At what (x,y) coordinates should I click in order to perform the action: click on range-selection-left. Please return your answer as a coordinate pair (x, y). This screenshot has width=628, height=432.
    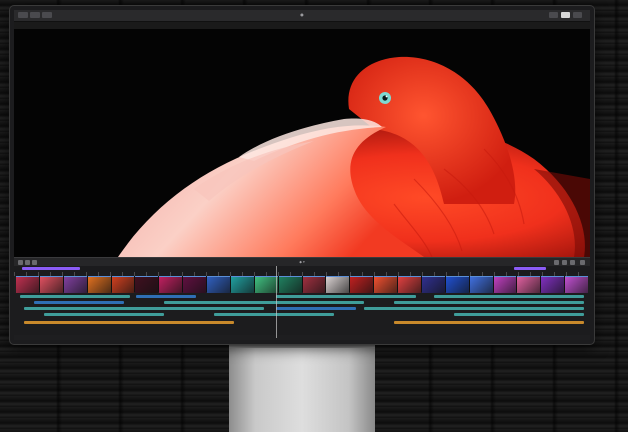
    Looking at the image, I should click on (51, 268).